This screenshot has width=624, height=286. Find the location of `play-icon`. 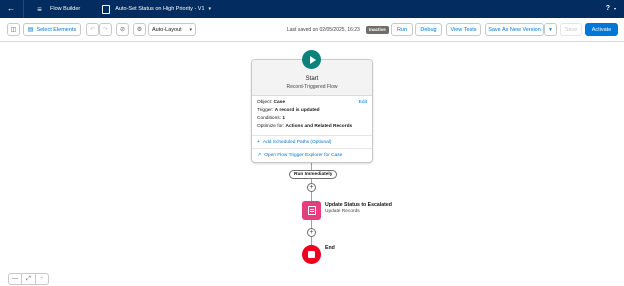

play-icon is located at coordinates (312, 59).